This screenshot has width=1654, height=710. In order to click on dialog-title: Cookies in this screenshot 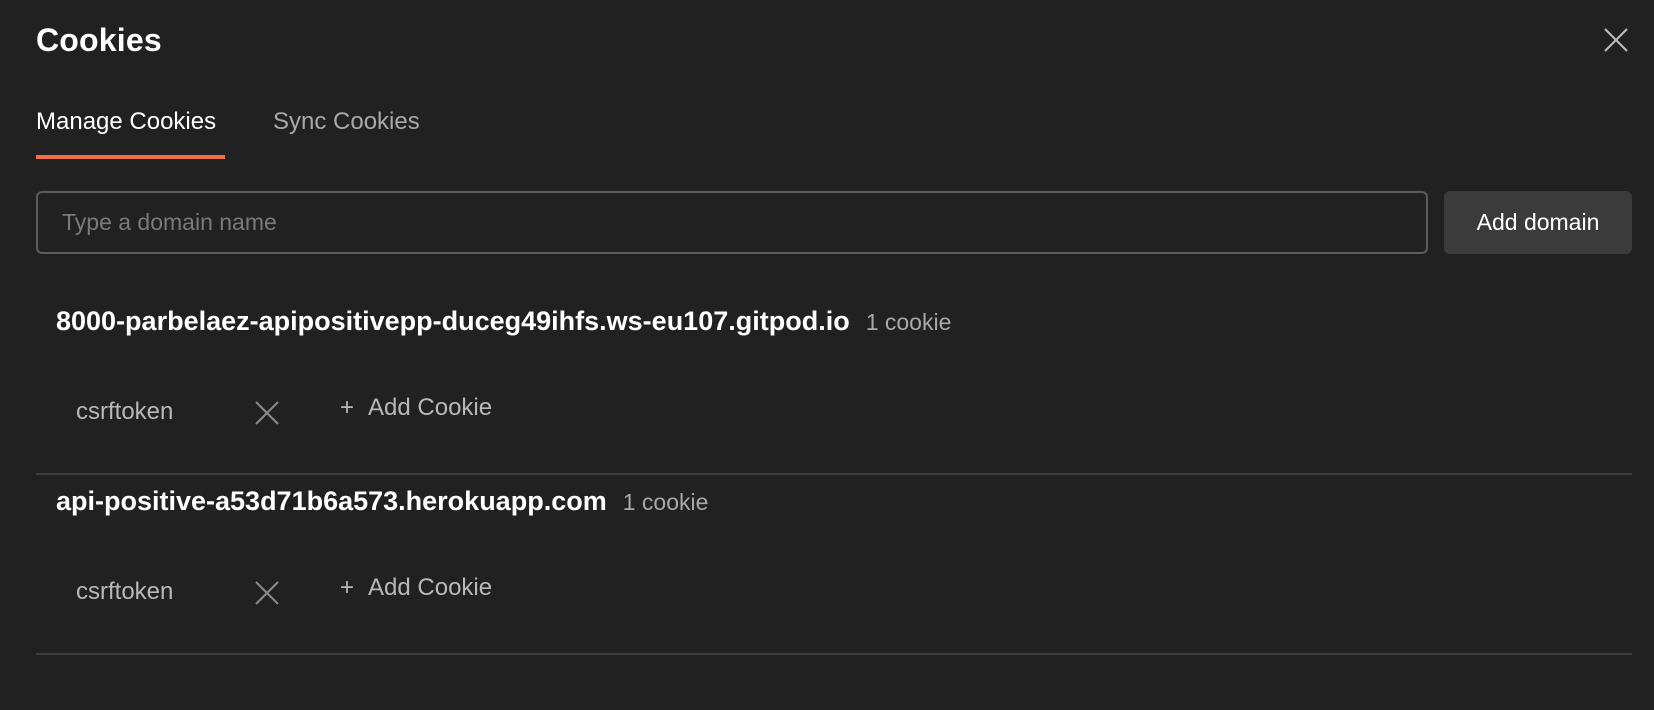, I will do `click(99, 40)`.